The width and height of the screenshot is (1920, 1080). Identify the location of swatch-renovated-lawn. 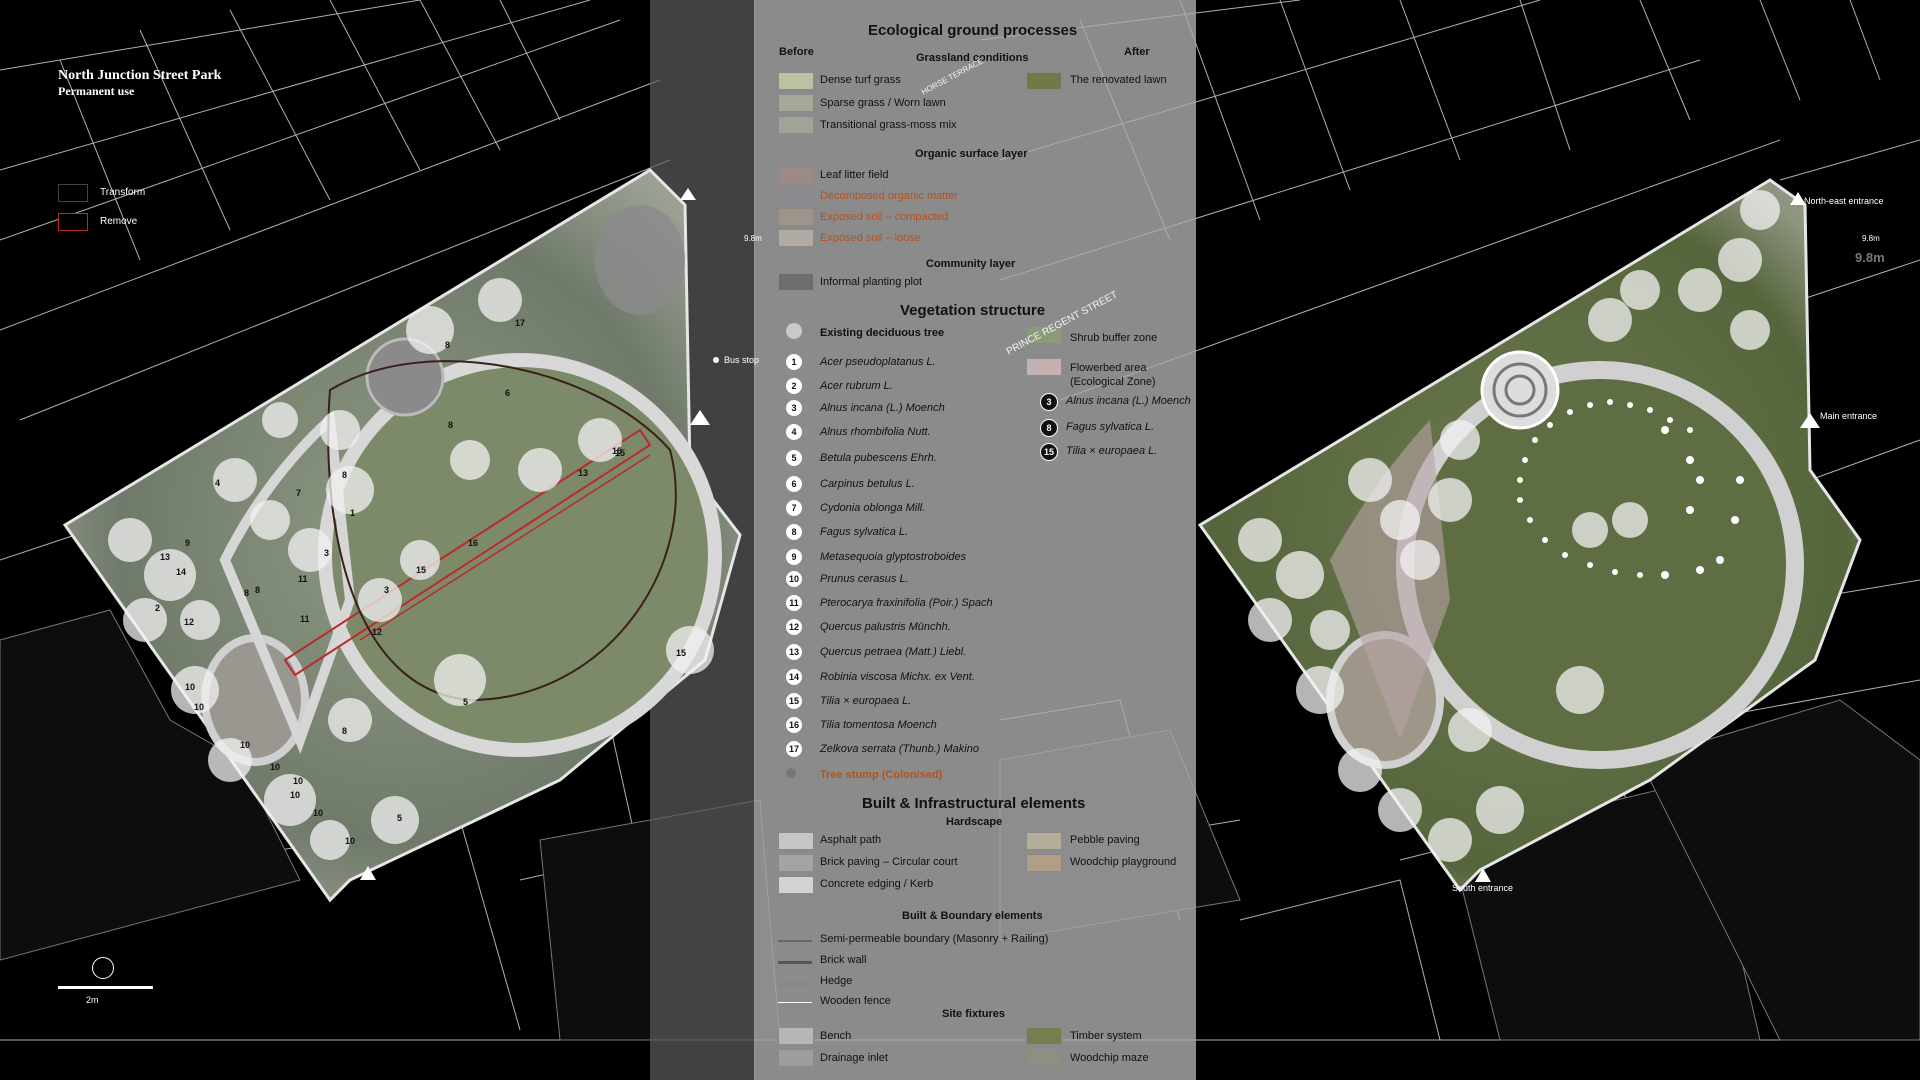
(1044, 81).